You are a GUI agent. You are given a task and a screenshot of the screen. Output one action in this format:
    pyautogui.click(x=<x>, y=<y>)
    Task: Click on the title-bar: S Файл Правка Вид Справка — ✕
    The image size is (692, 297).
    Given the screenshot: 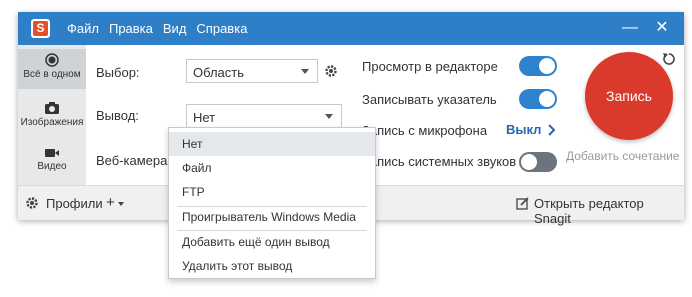 What is the action you would take?
    pyautogui.click(x=351, y=28)
    